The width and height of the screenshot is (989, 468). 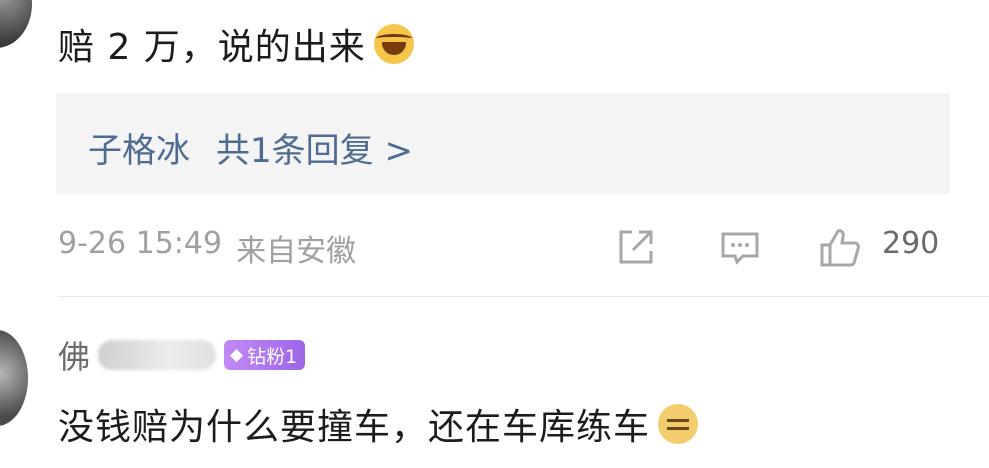 I want to click on comment-meta: 9-26 15:49 来自安徽, so click(x=207, y=248).